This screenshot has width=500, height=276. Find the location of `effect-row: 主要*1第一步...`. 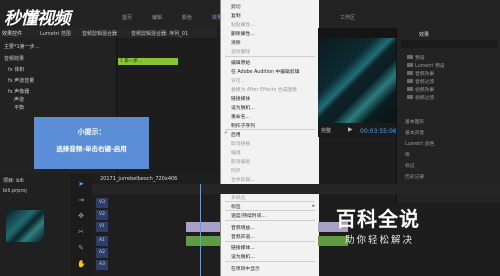

effect-row: 主要*1第一步... is located at coordinates (22, 47).